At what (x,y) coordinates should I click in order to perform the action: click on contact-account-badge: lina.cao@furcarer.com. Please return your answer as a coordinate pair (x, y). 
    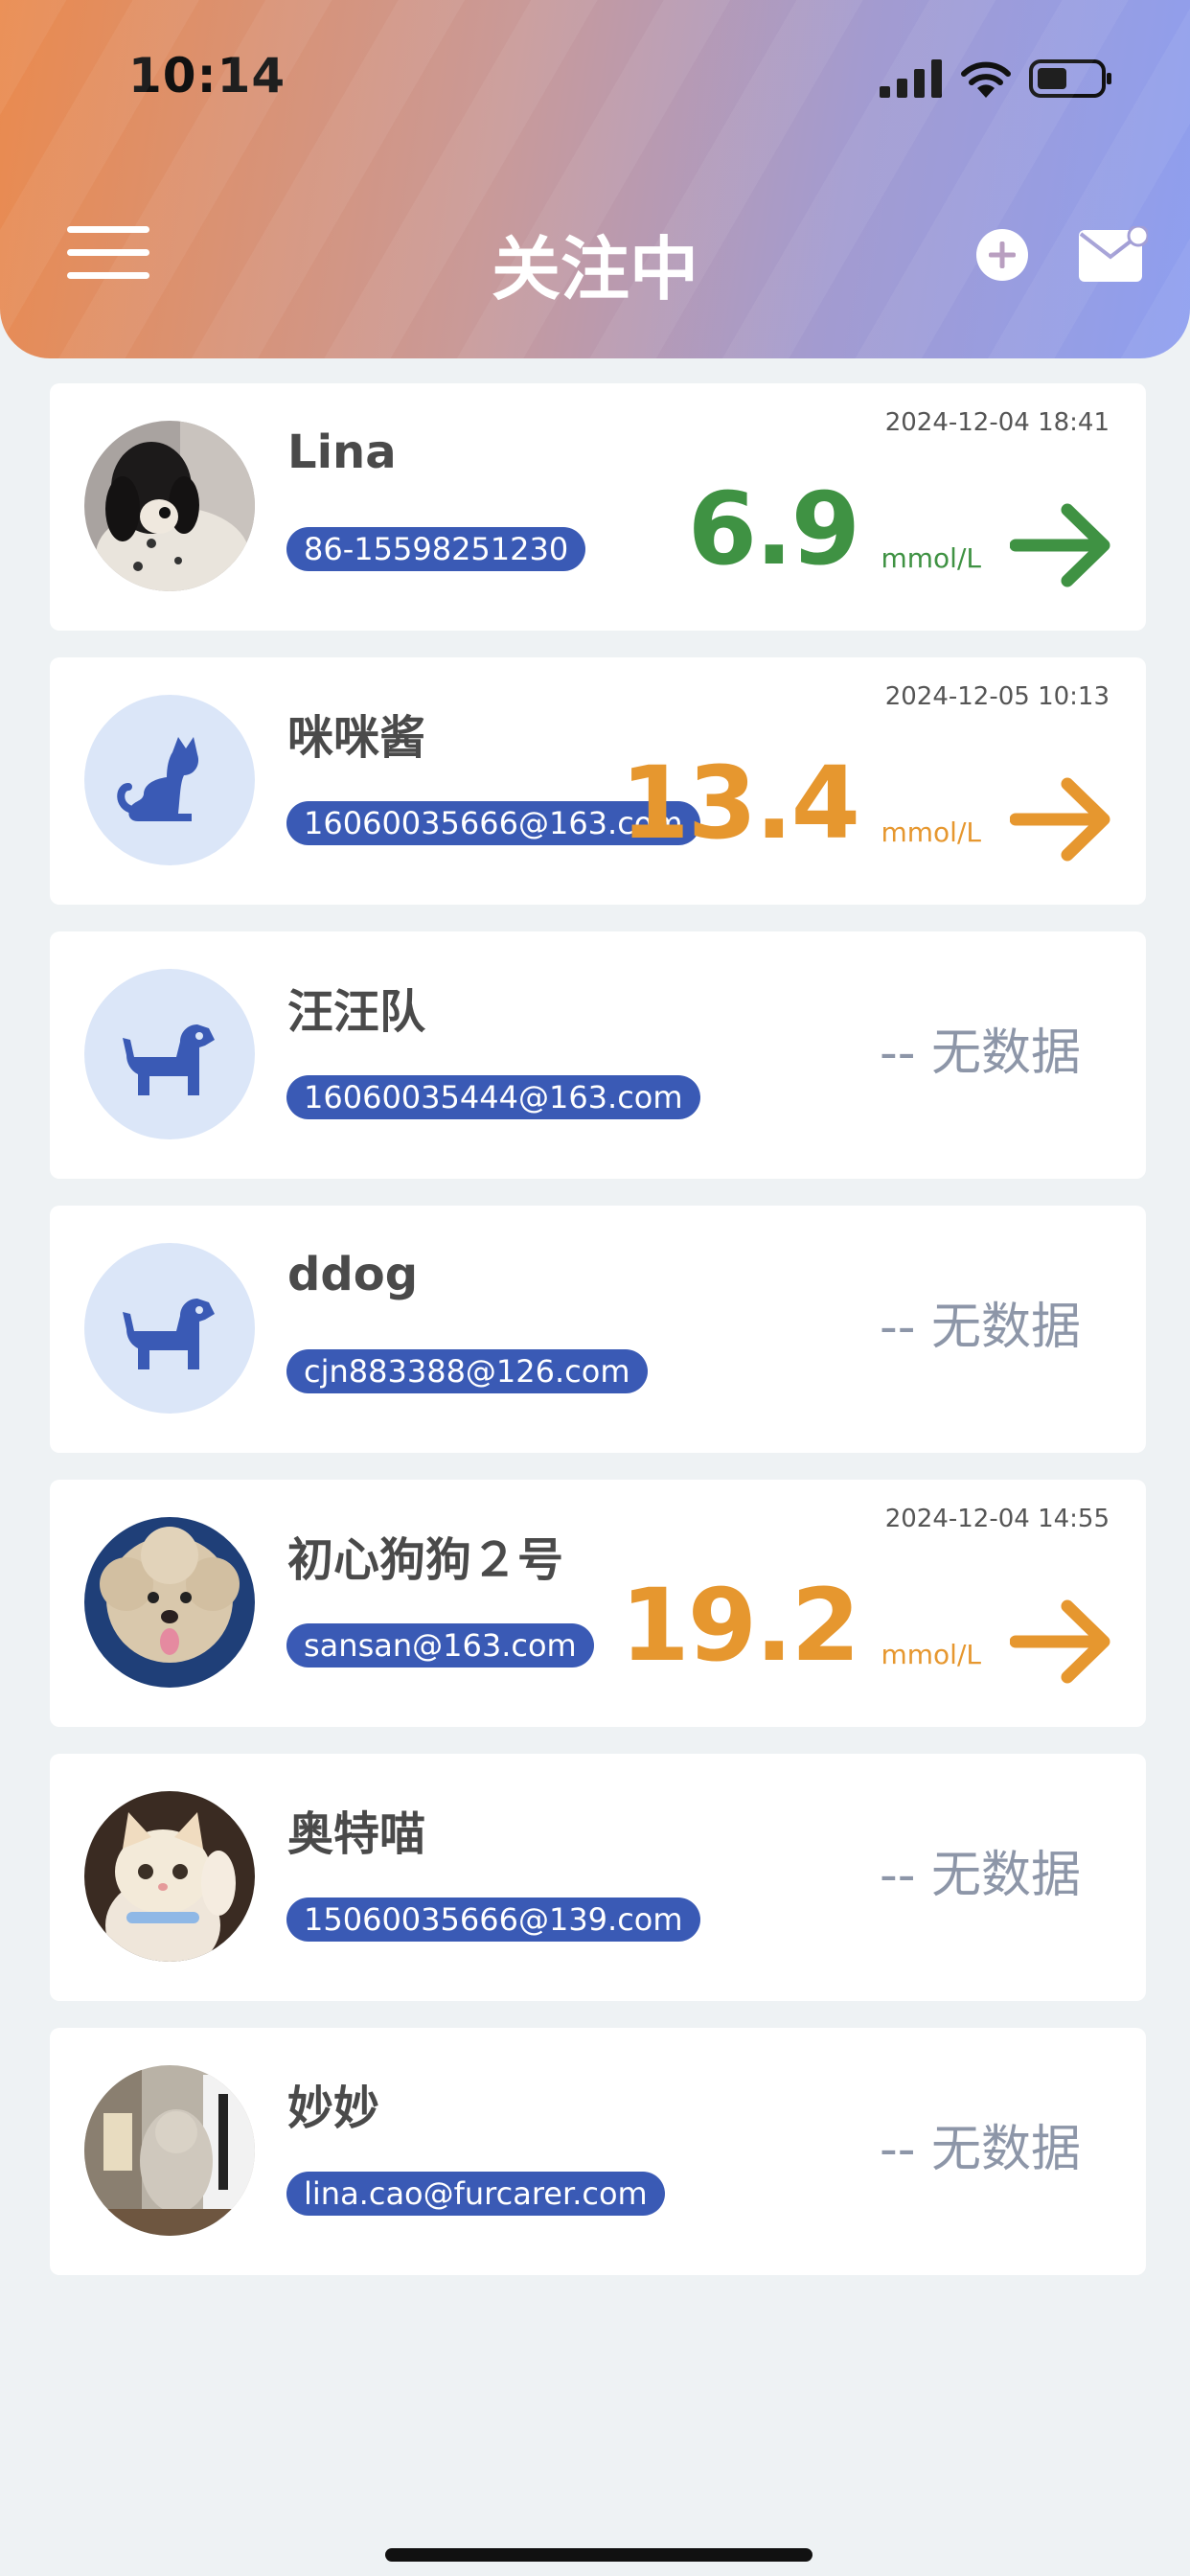
    Looking at the image, I should click on (476, 2194).